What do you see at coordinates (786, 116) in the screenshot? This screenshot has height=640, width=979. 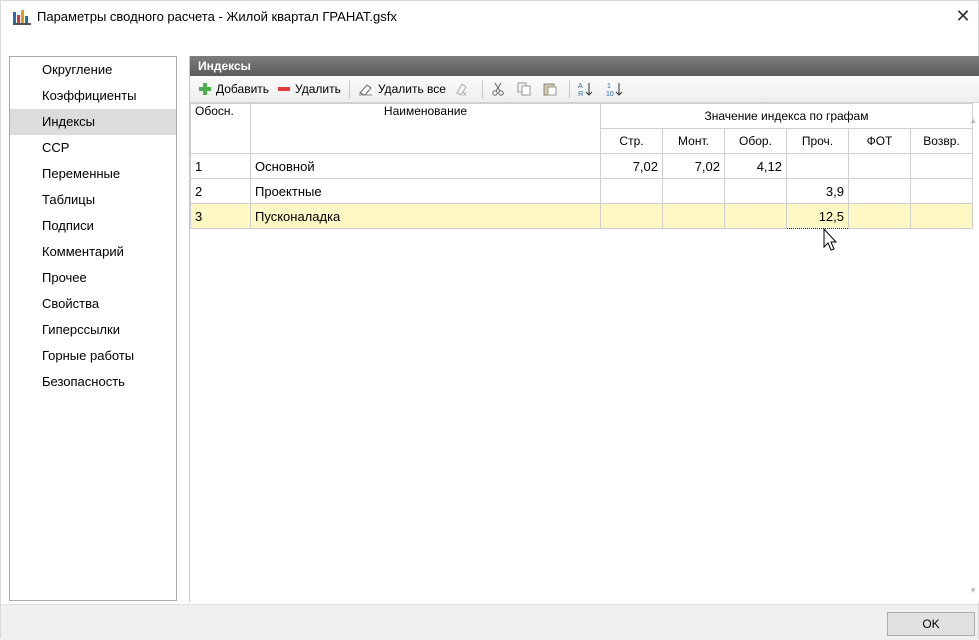 I see `column-group-header: Значение индекса по графам` at bounding box center [786, 116].